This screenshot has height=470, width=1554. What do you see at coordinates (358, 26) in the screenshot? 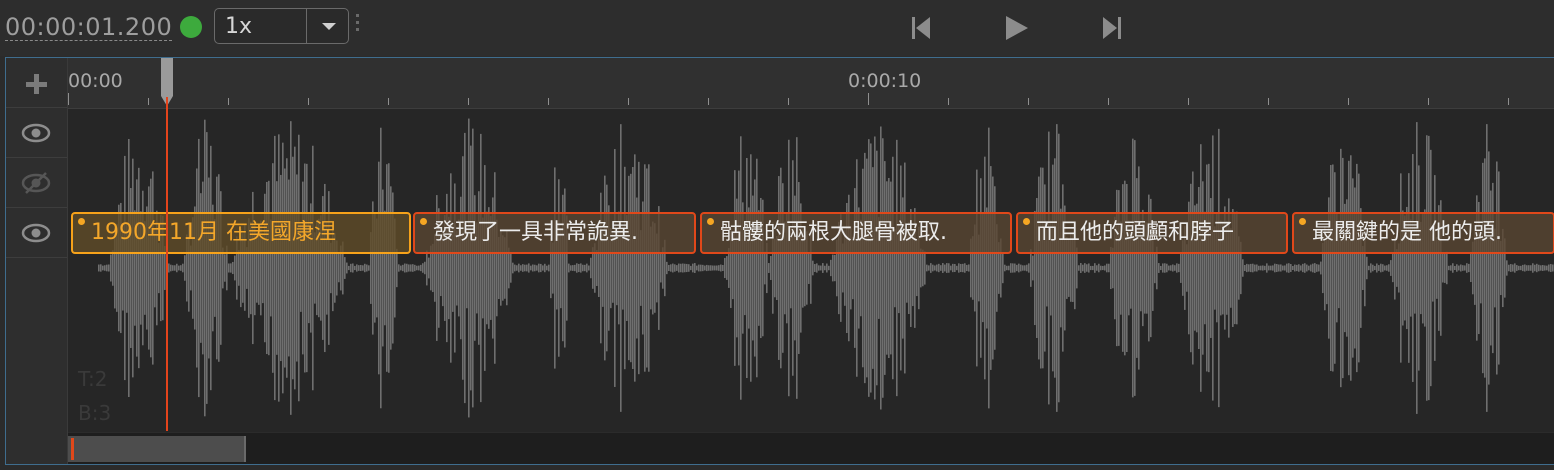
I see `drag-handle-icon` at bounding box center [358, 26].